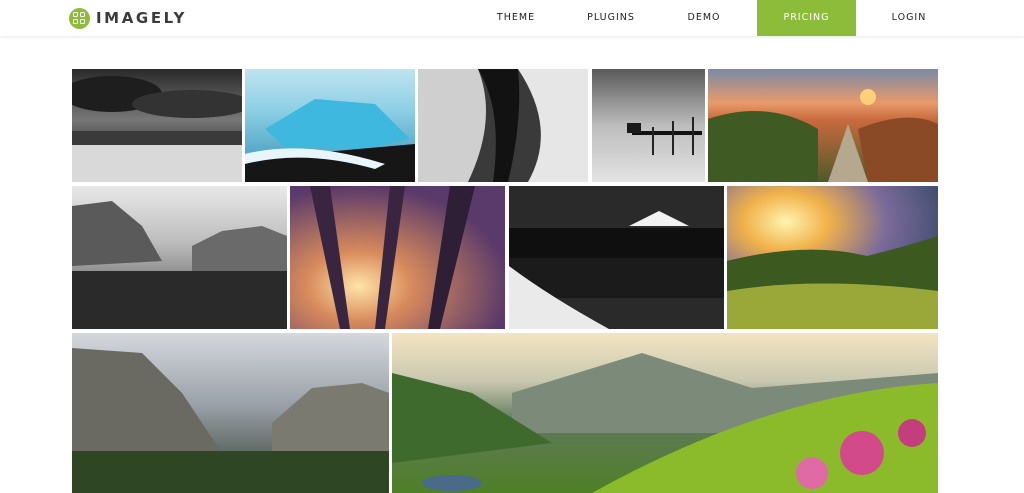 This screenshot has width=1024, height=493. I want to click on nav-pricing: PRICING, so click(806, 18).